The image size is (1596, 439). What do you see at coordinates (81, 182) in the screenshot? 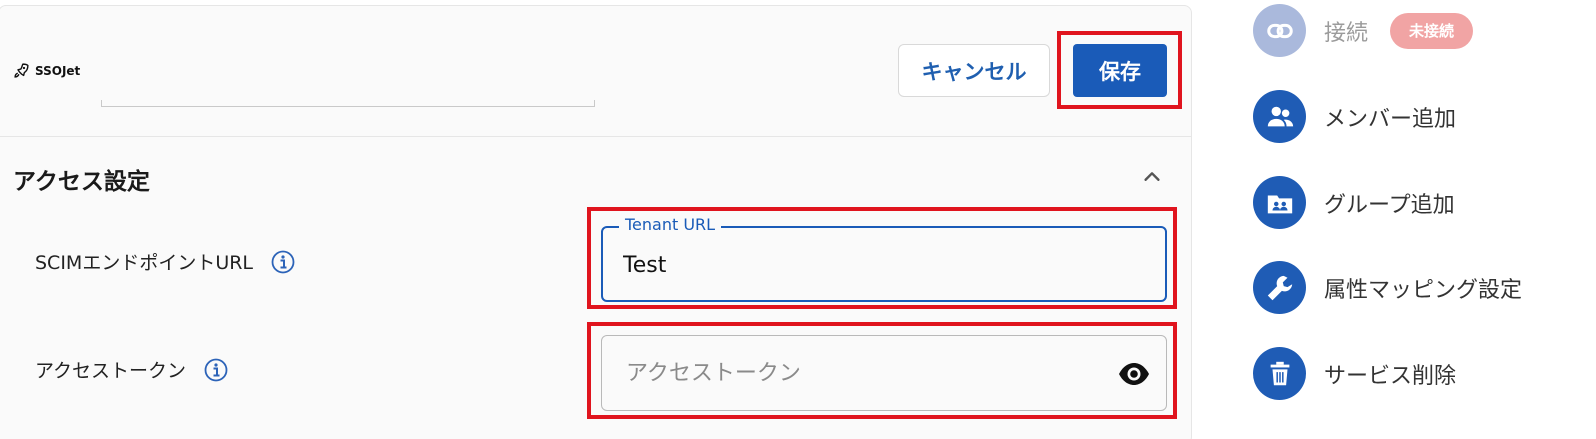
I see `access-settings-title: アクセス設定` at bounding box center [81, 182].